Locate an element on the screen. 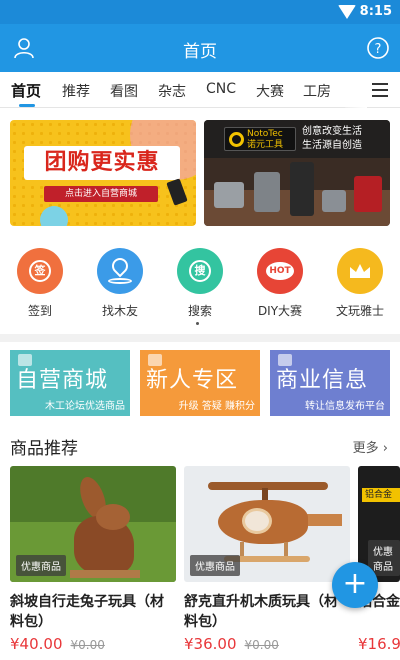 This screenshot has height=660, width=400. brand-name-cn: 诺元工具 is located at coordinates (265, 145).